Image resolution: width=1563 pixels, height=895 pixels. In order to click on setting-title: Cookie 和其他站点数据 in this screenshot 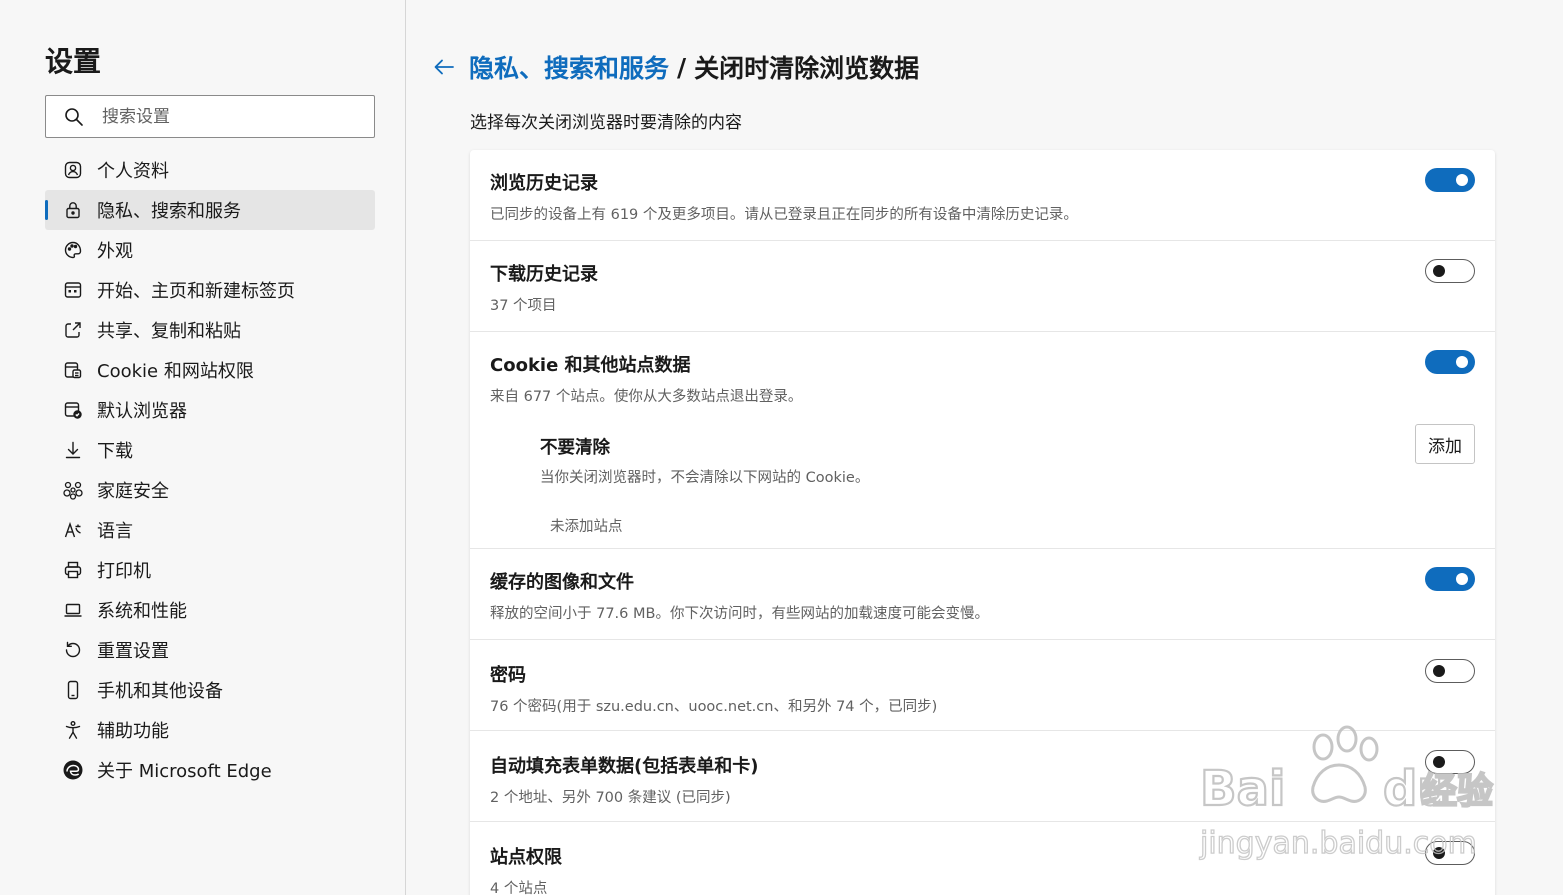, I will do `click(590, 365)`.